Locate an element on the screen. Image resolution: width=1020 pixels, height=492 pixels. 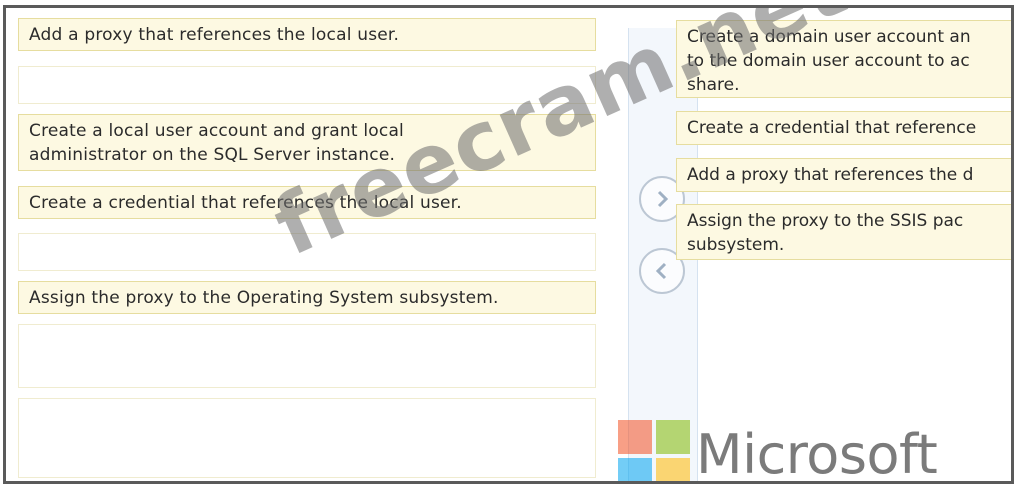
source-item-line: to the domain user account to ac is located at coordinates (828, 61).